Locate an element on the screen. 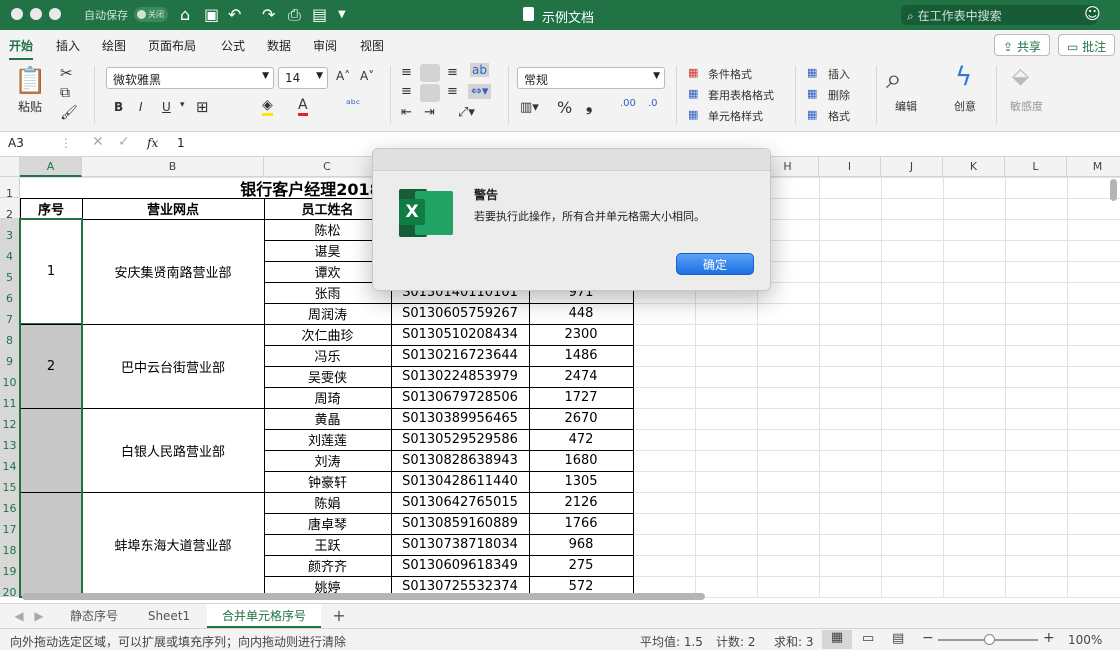 This screenshot has width=1120, height=650. row-header: 13 is located at coordinates (10, 440).